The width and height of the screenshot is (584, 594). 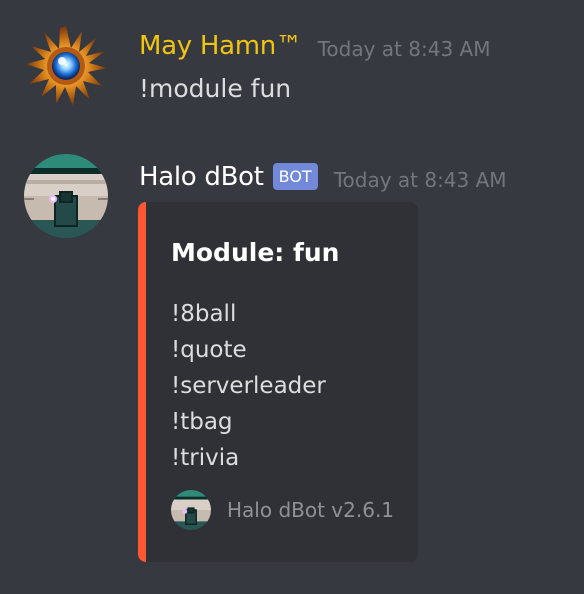 I want to click on halo-helmet-icon, so click(x=191, y=510).